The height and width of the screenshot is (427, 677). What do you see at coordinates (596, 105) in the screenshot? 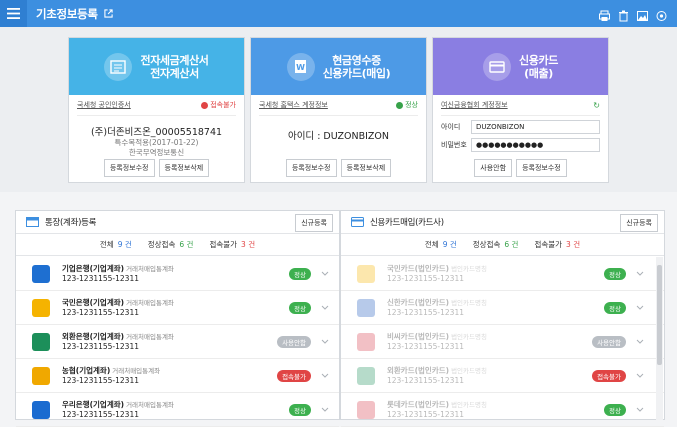
I see `sync-icon: ↻` at bounding box center [596, 105].